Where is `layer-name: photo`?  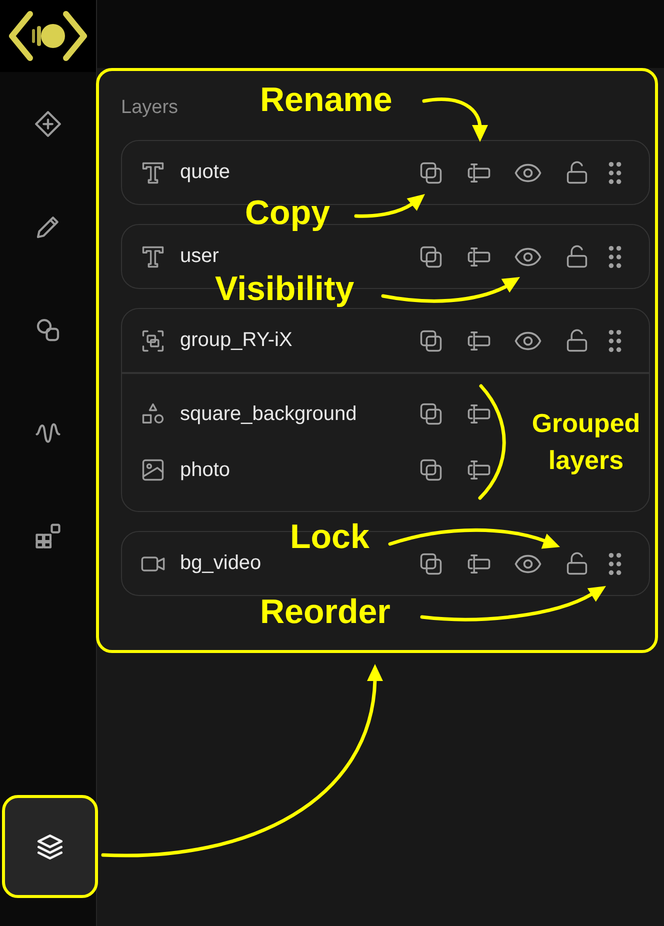 layer-name: photo is located at coordinates (205, 470).